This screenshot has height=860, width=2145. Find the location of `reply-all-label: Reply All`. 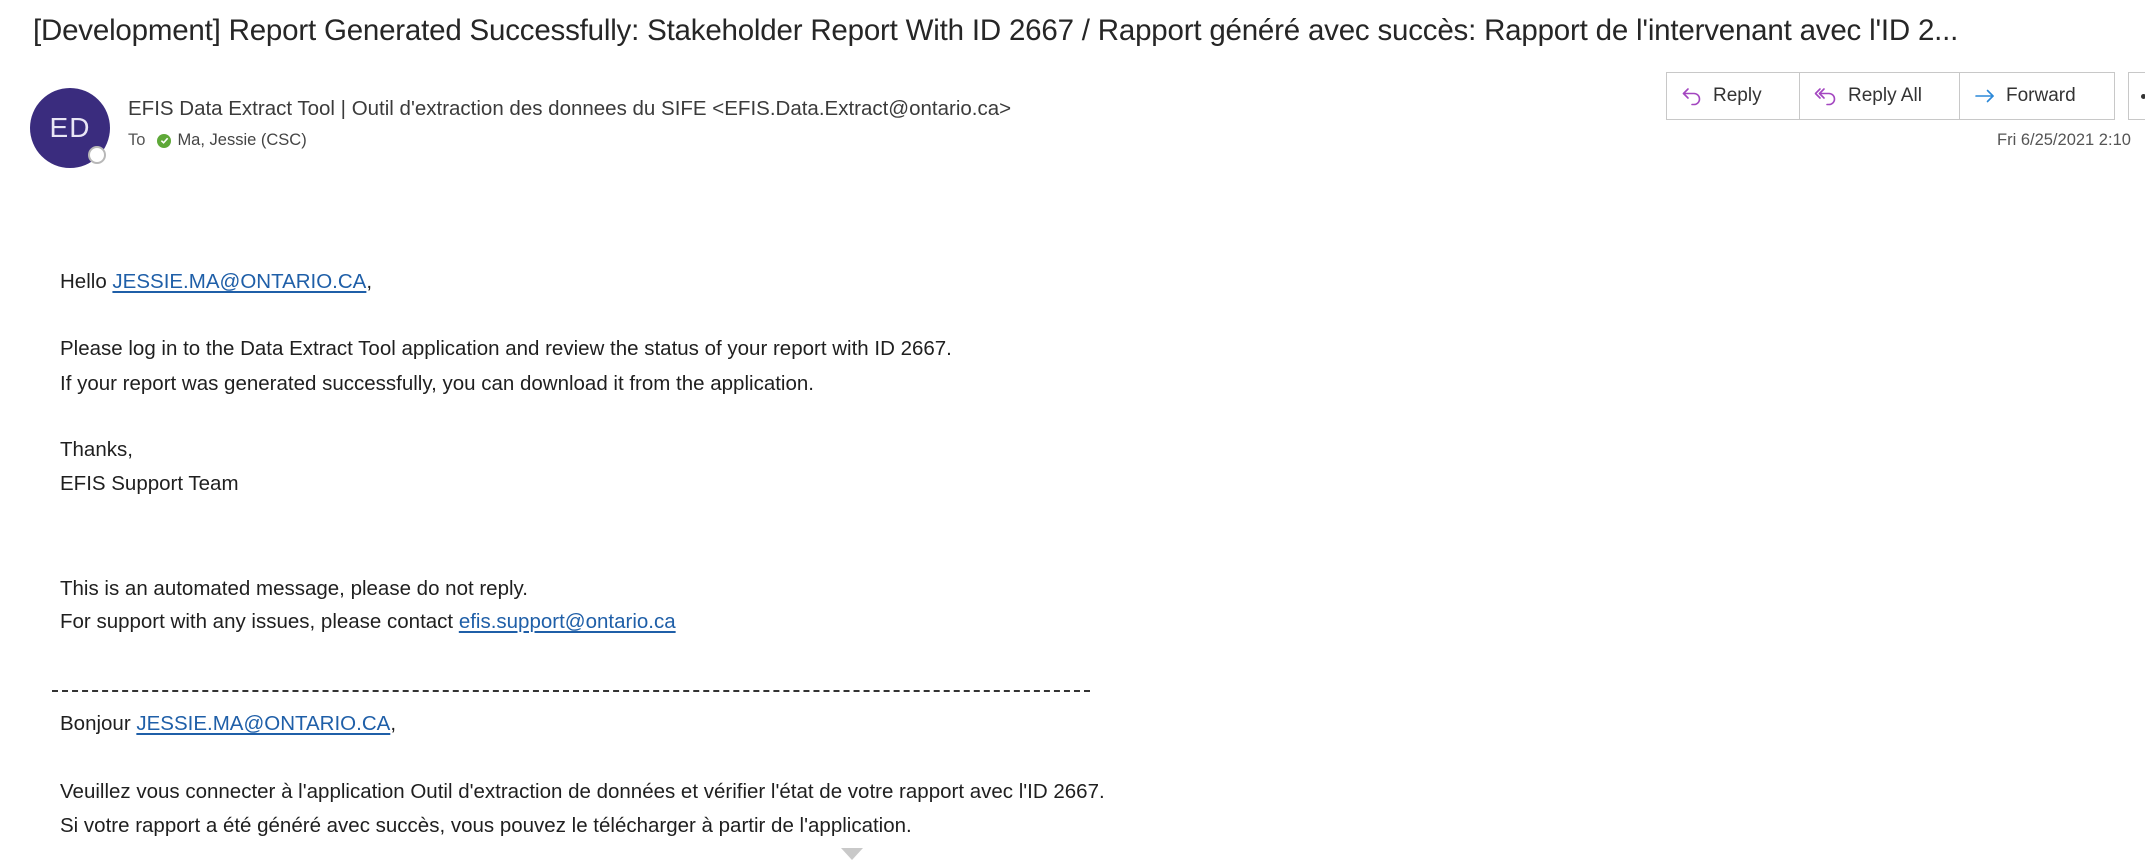

reply-all-label: Reply All is located at coordinates (1885, 95).